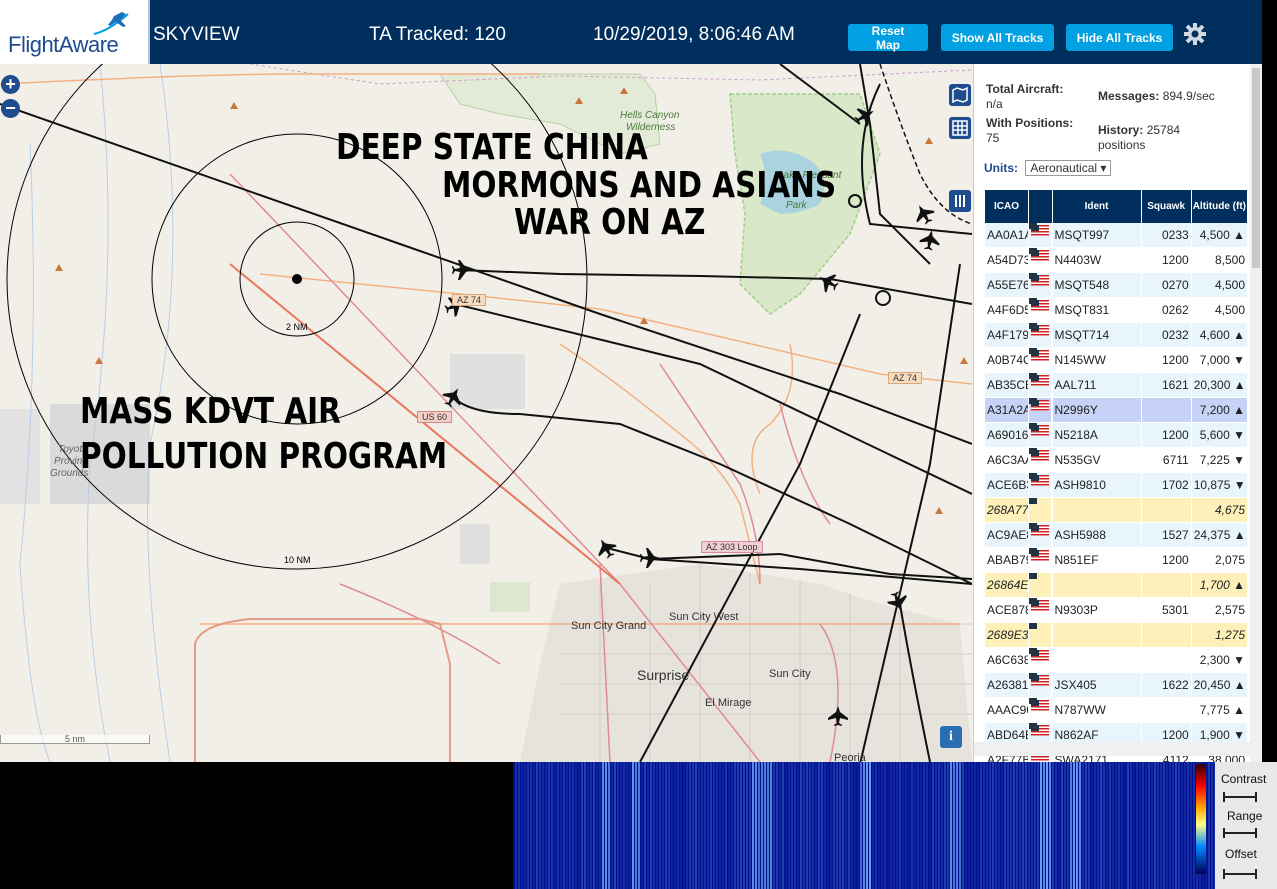  Describe the element at coordinates (1040, 206) in the screenshot. I see `col-header-flag` at that location.